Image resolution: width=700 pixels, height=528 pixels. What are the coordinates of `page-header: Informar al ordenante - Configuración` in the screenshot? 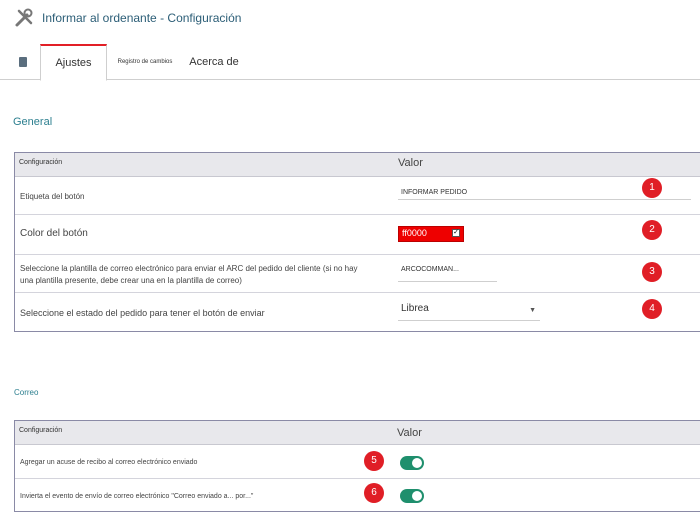 It's located at (350, 18).